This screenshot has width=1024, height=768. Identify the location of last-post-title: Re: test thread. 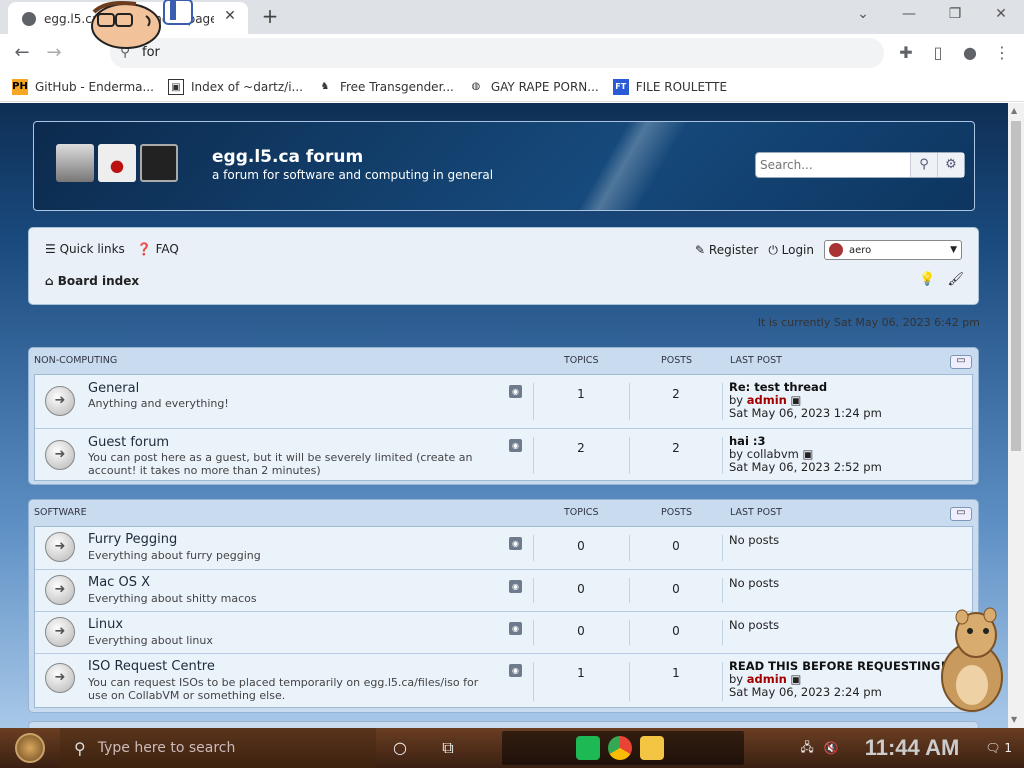
(778, 387).